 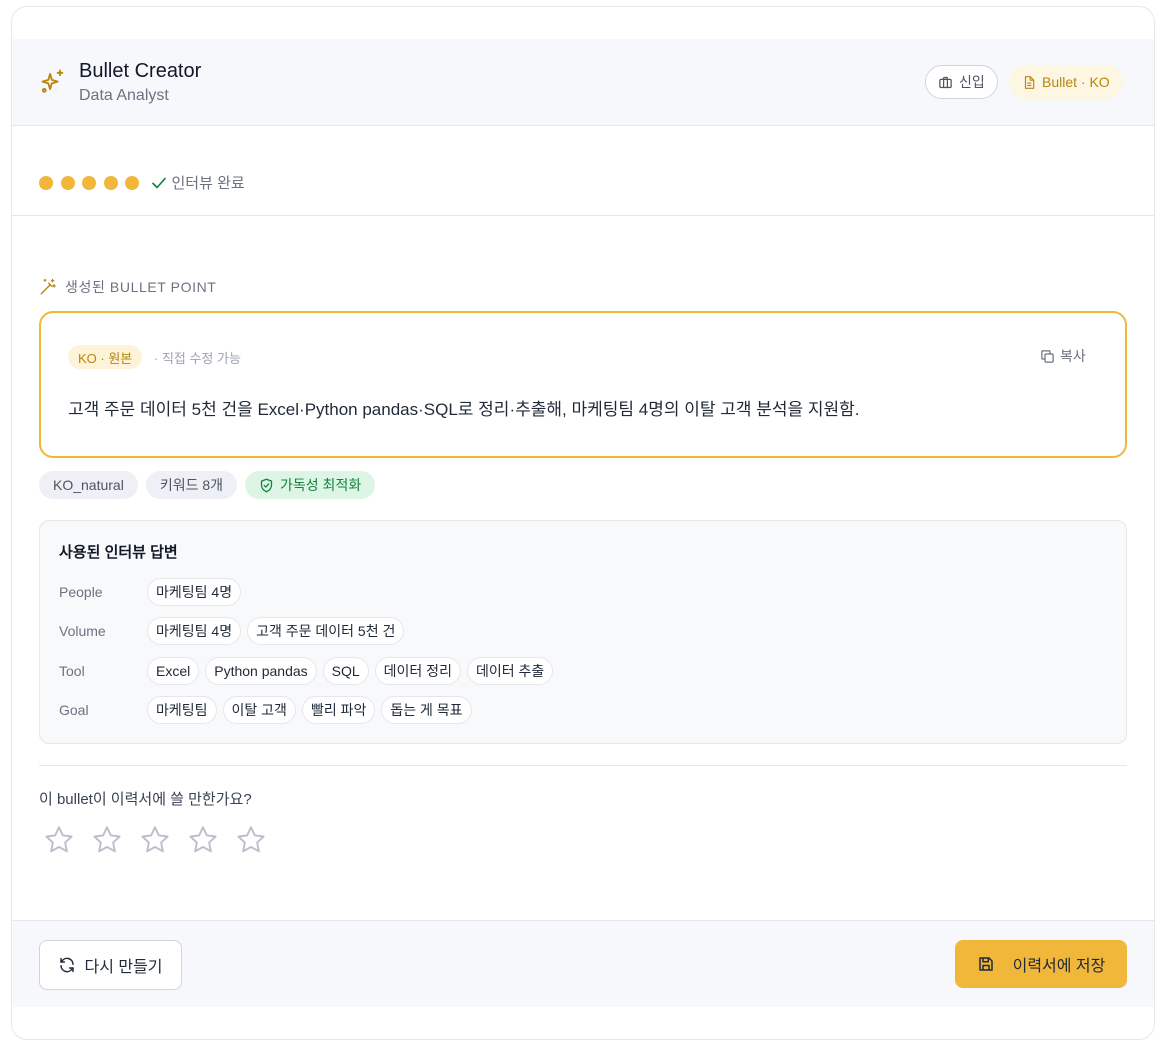 I want to click on answer-tag: 고객 주문 데이터 5천 건, so click(x=326, y=631).